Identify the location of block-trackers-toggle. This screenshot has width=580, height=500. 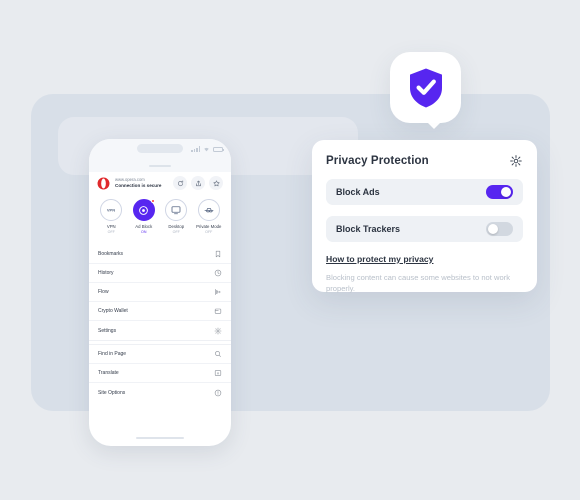
(499, 229).